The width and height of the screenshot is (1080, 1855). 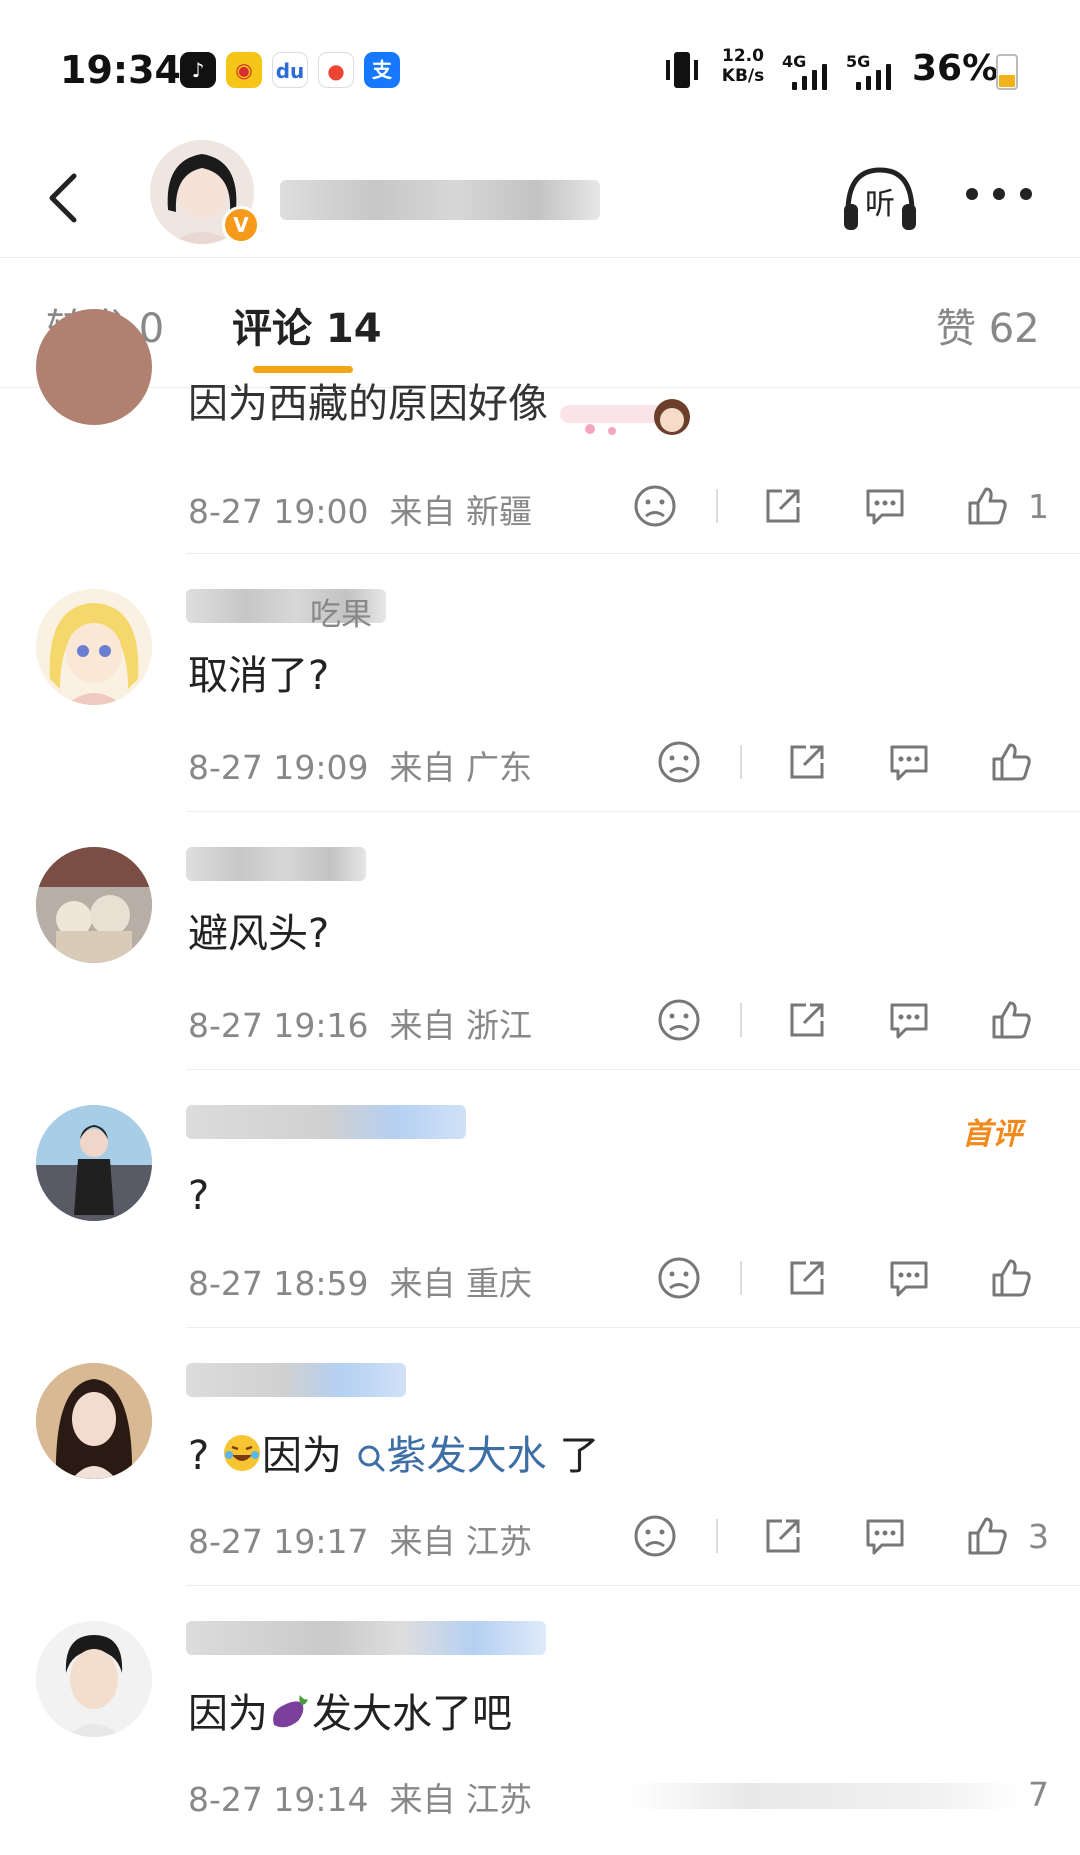 What do you see at coordinates (198, 70) in the screenshot?
I see `tiktok-icon: ♪` at bounding box center [198, 70].